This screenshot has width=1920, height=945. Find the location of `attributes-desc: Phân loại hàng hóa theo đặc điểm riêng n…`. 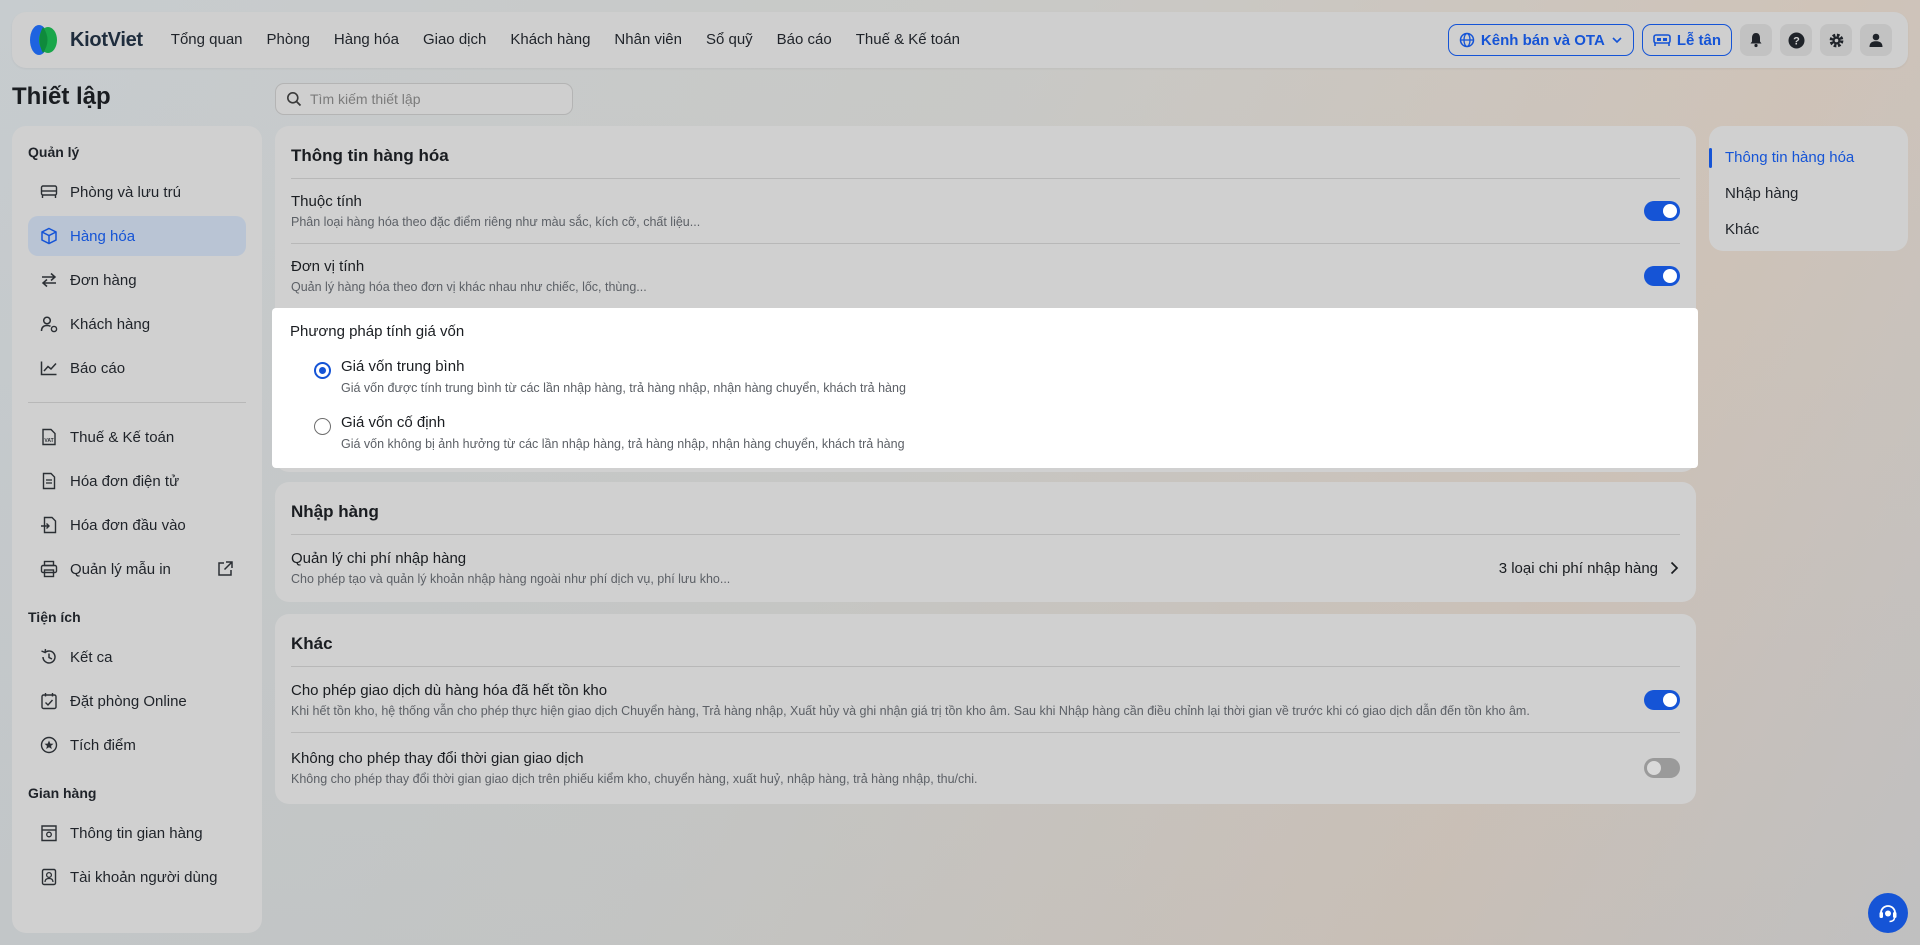

attributes-desc: Phân loại hàng hóa theo đặc điểm riêng n… is located at coordinates (496, 222).